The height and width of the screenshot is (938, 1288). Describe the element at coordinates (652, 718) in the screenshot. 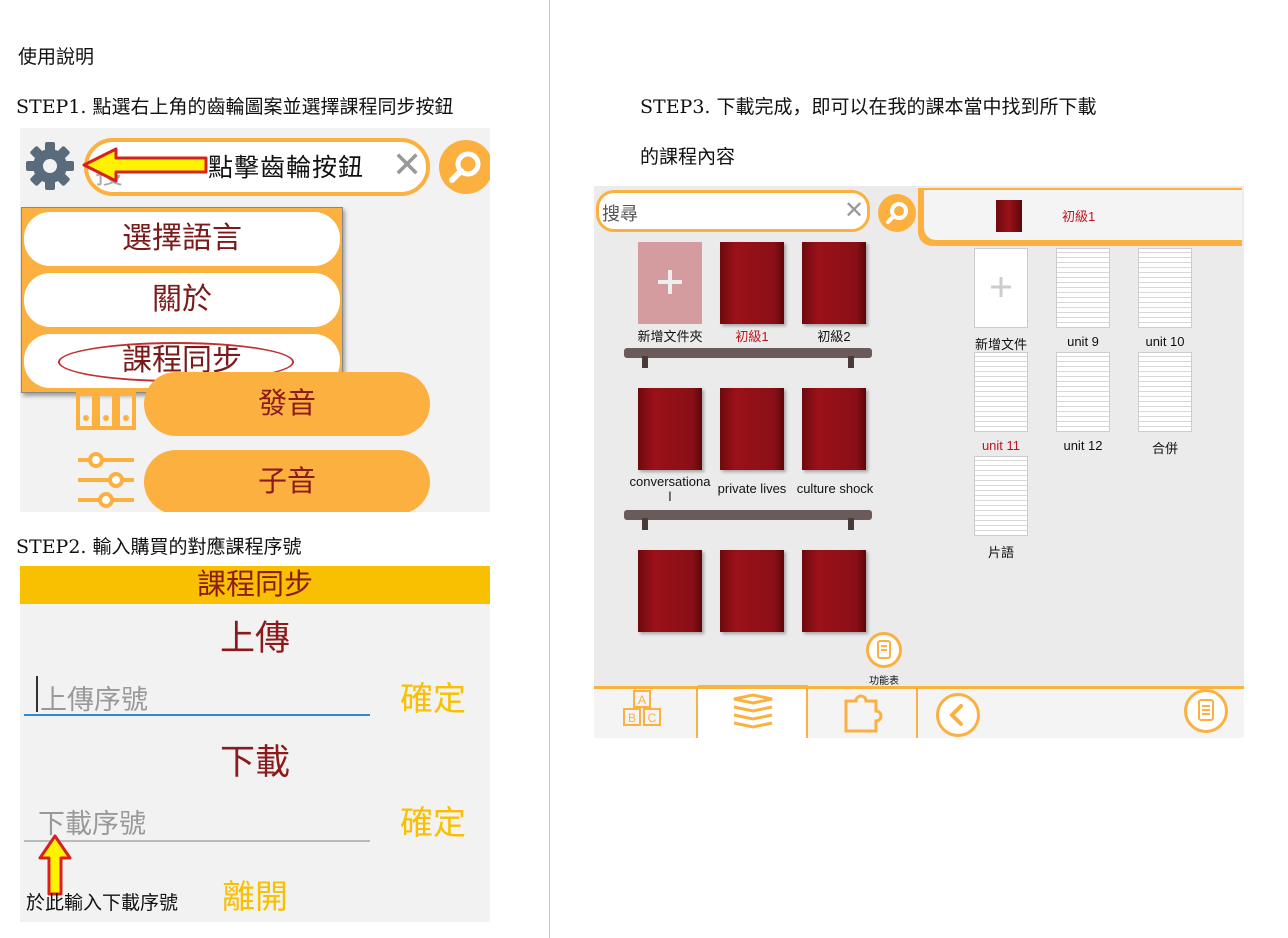

I see `svg-text: C` at that location.